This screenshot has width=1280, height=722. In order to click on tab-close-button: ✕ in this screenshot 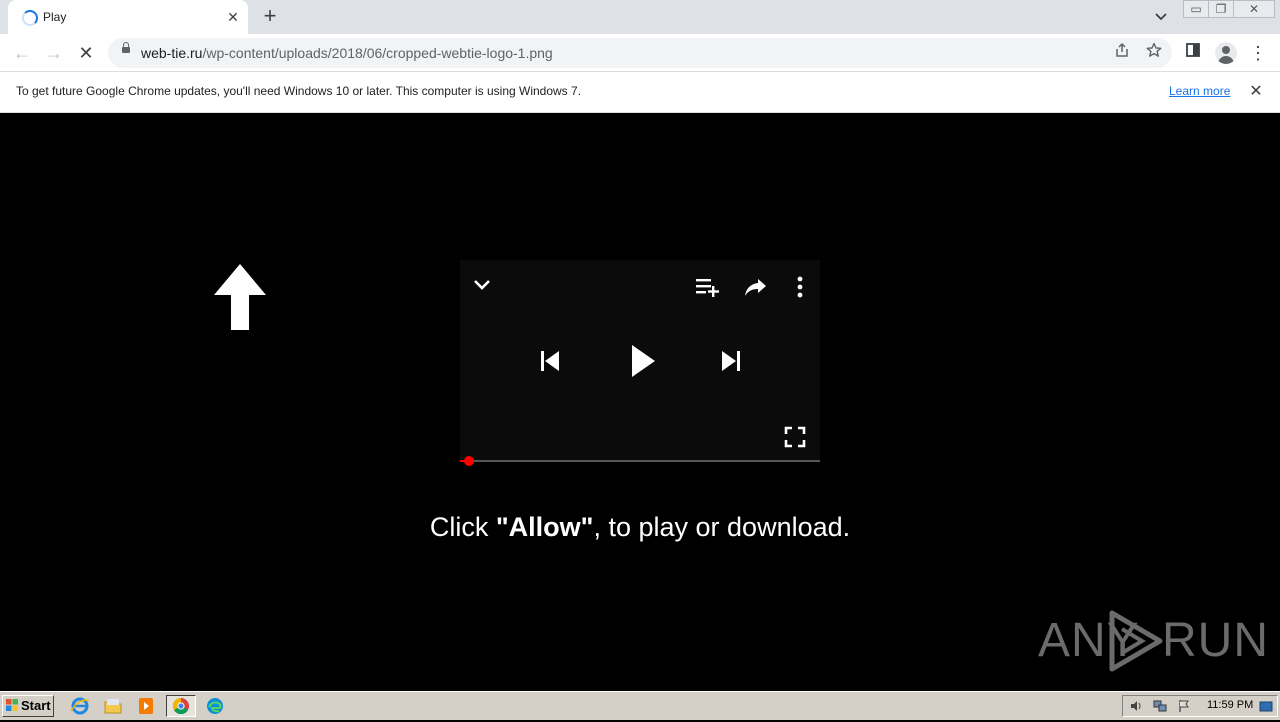, I will do `click(233, 17)`.